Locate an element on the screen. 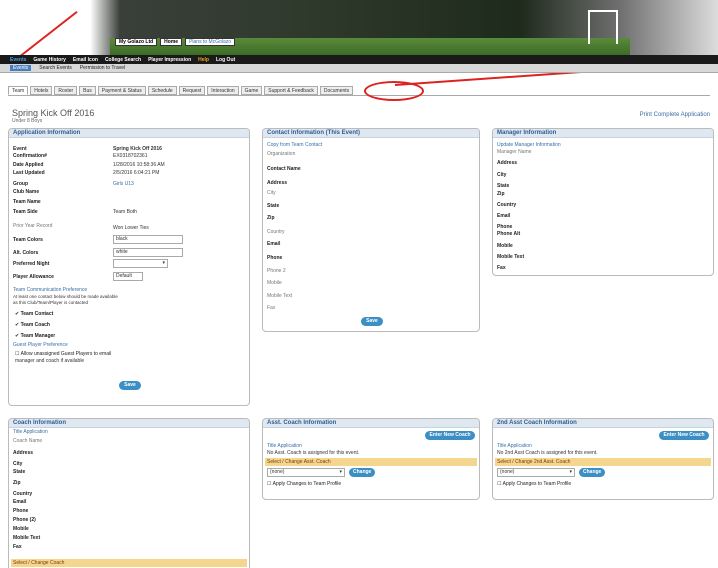  asst-title-link: Title Application is located at coordinates (284, 446).